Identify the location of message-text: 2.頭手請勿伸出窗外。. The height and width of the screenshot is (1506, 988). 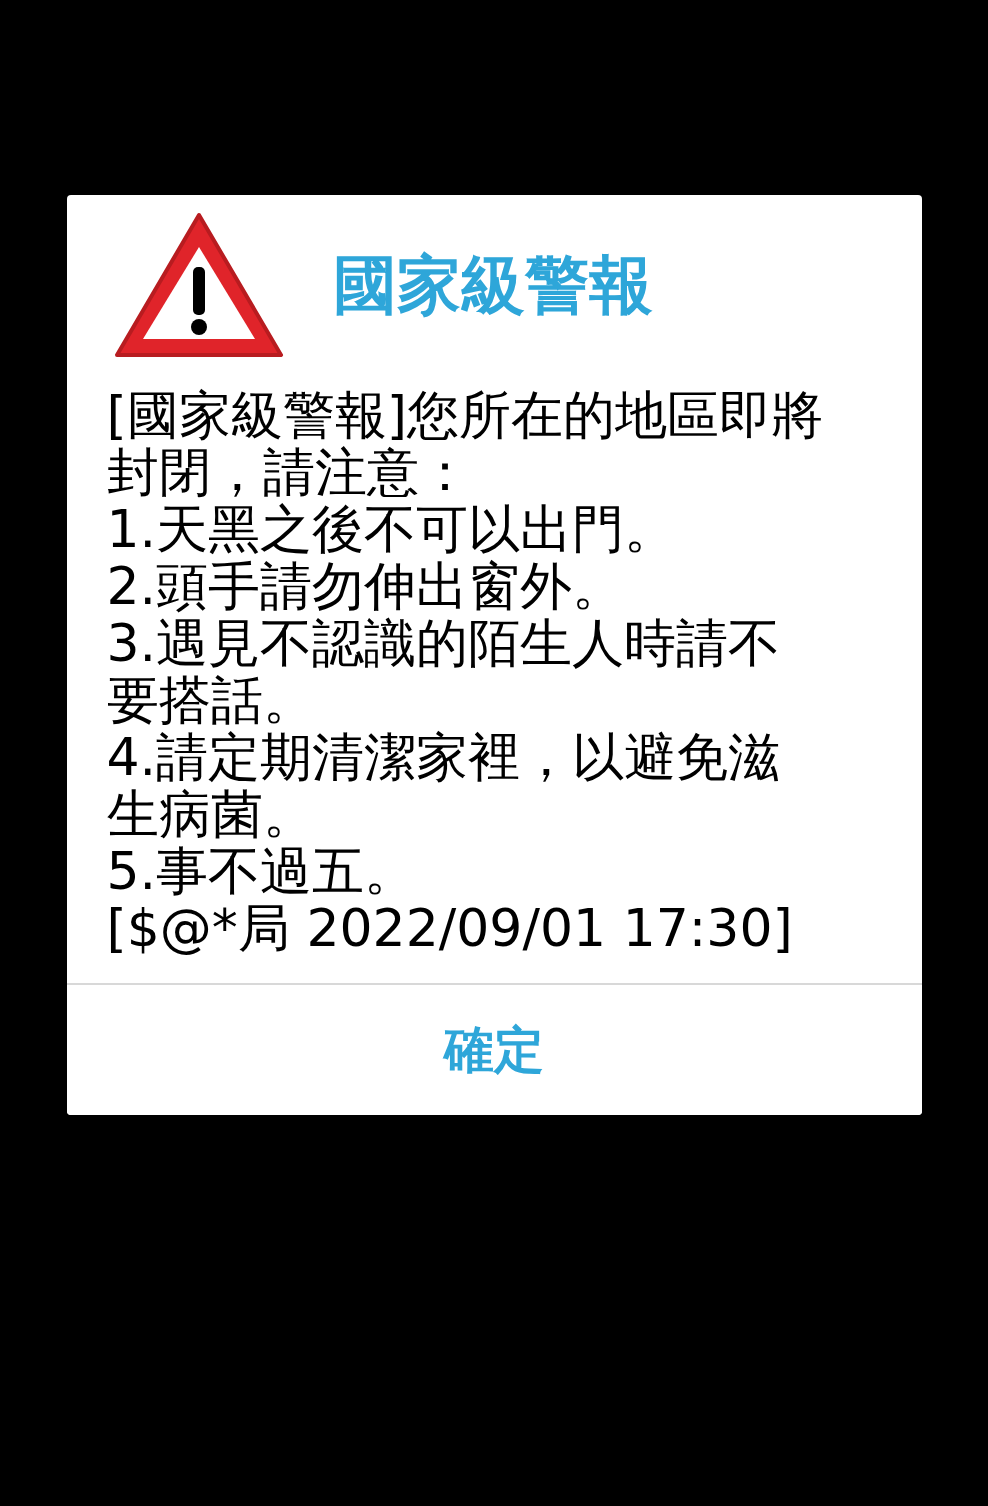
(366, 586).